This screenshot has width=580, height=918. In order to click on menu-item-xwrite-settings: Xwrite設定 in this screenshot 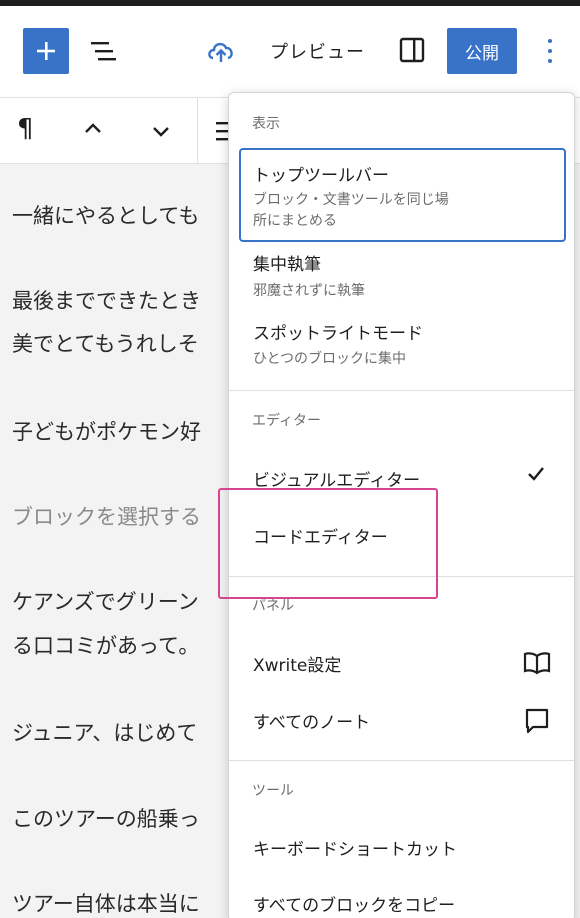, I will do `click(297, 663)`.